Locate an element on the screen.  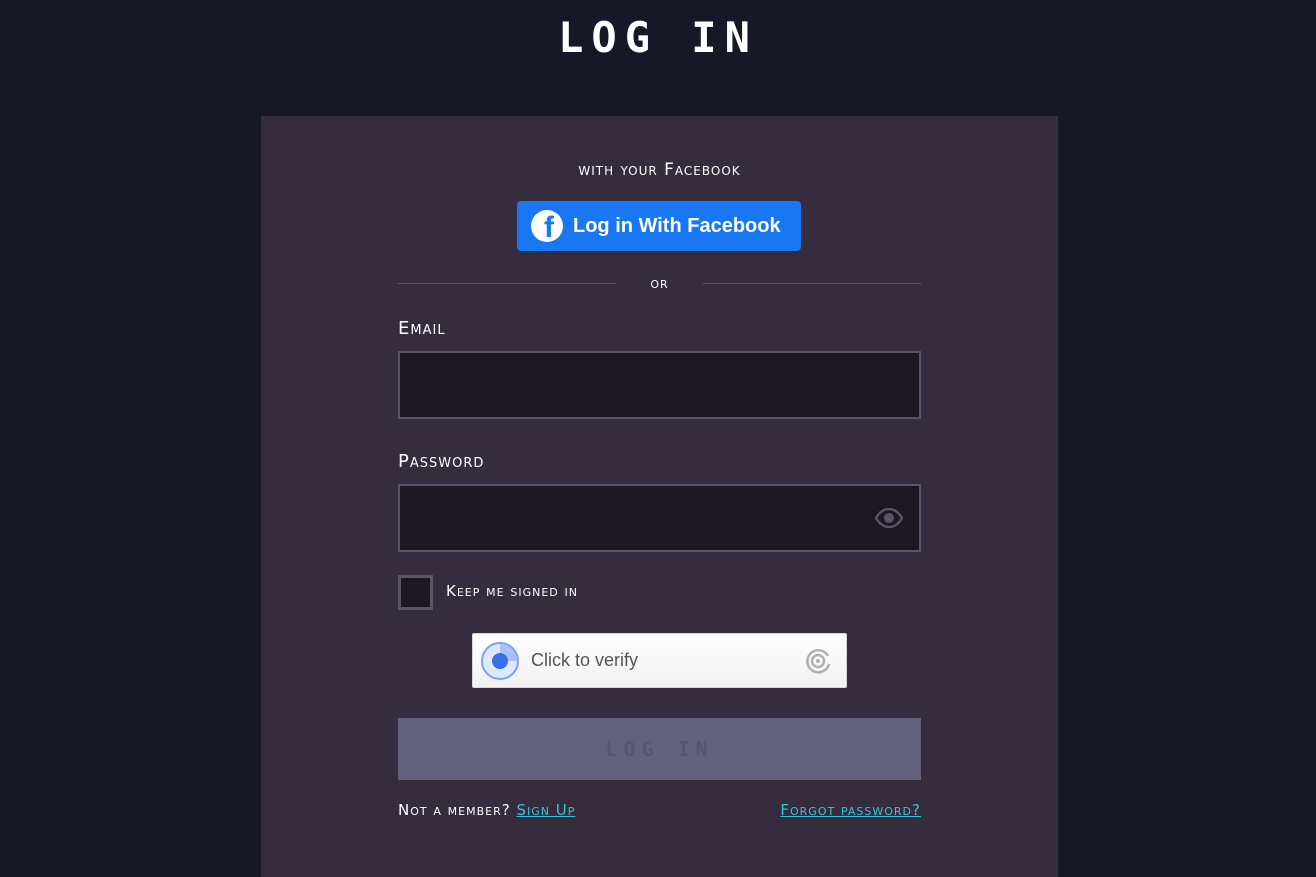
divider-line-left is located at coordinates (507, 283).